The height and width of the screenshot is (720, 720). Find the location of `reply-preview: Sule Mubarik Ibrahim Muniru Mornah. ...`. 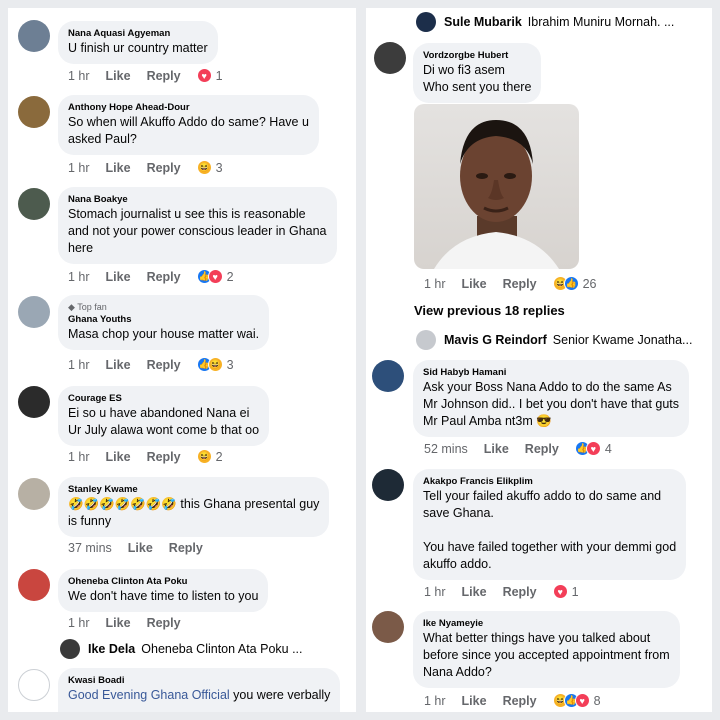

reply-preview: Sule Mubarik Ibrahim Muniru Mornah. ... is located at coordinates (545, 22).